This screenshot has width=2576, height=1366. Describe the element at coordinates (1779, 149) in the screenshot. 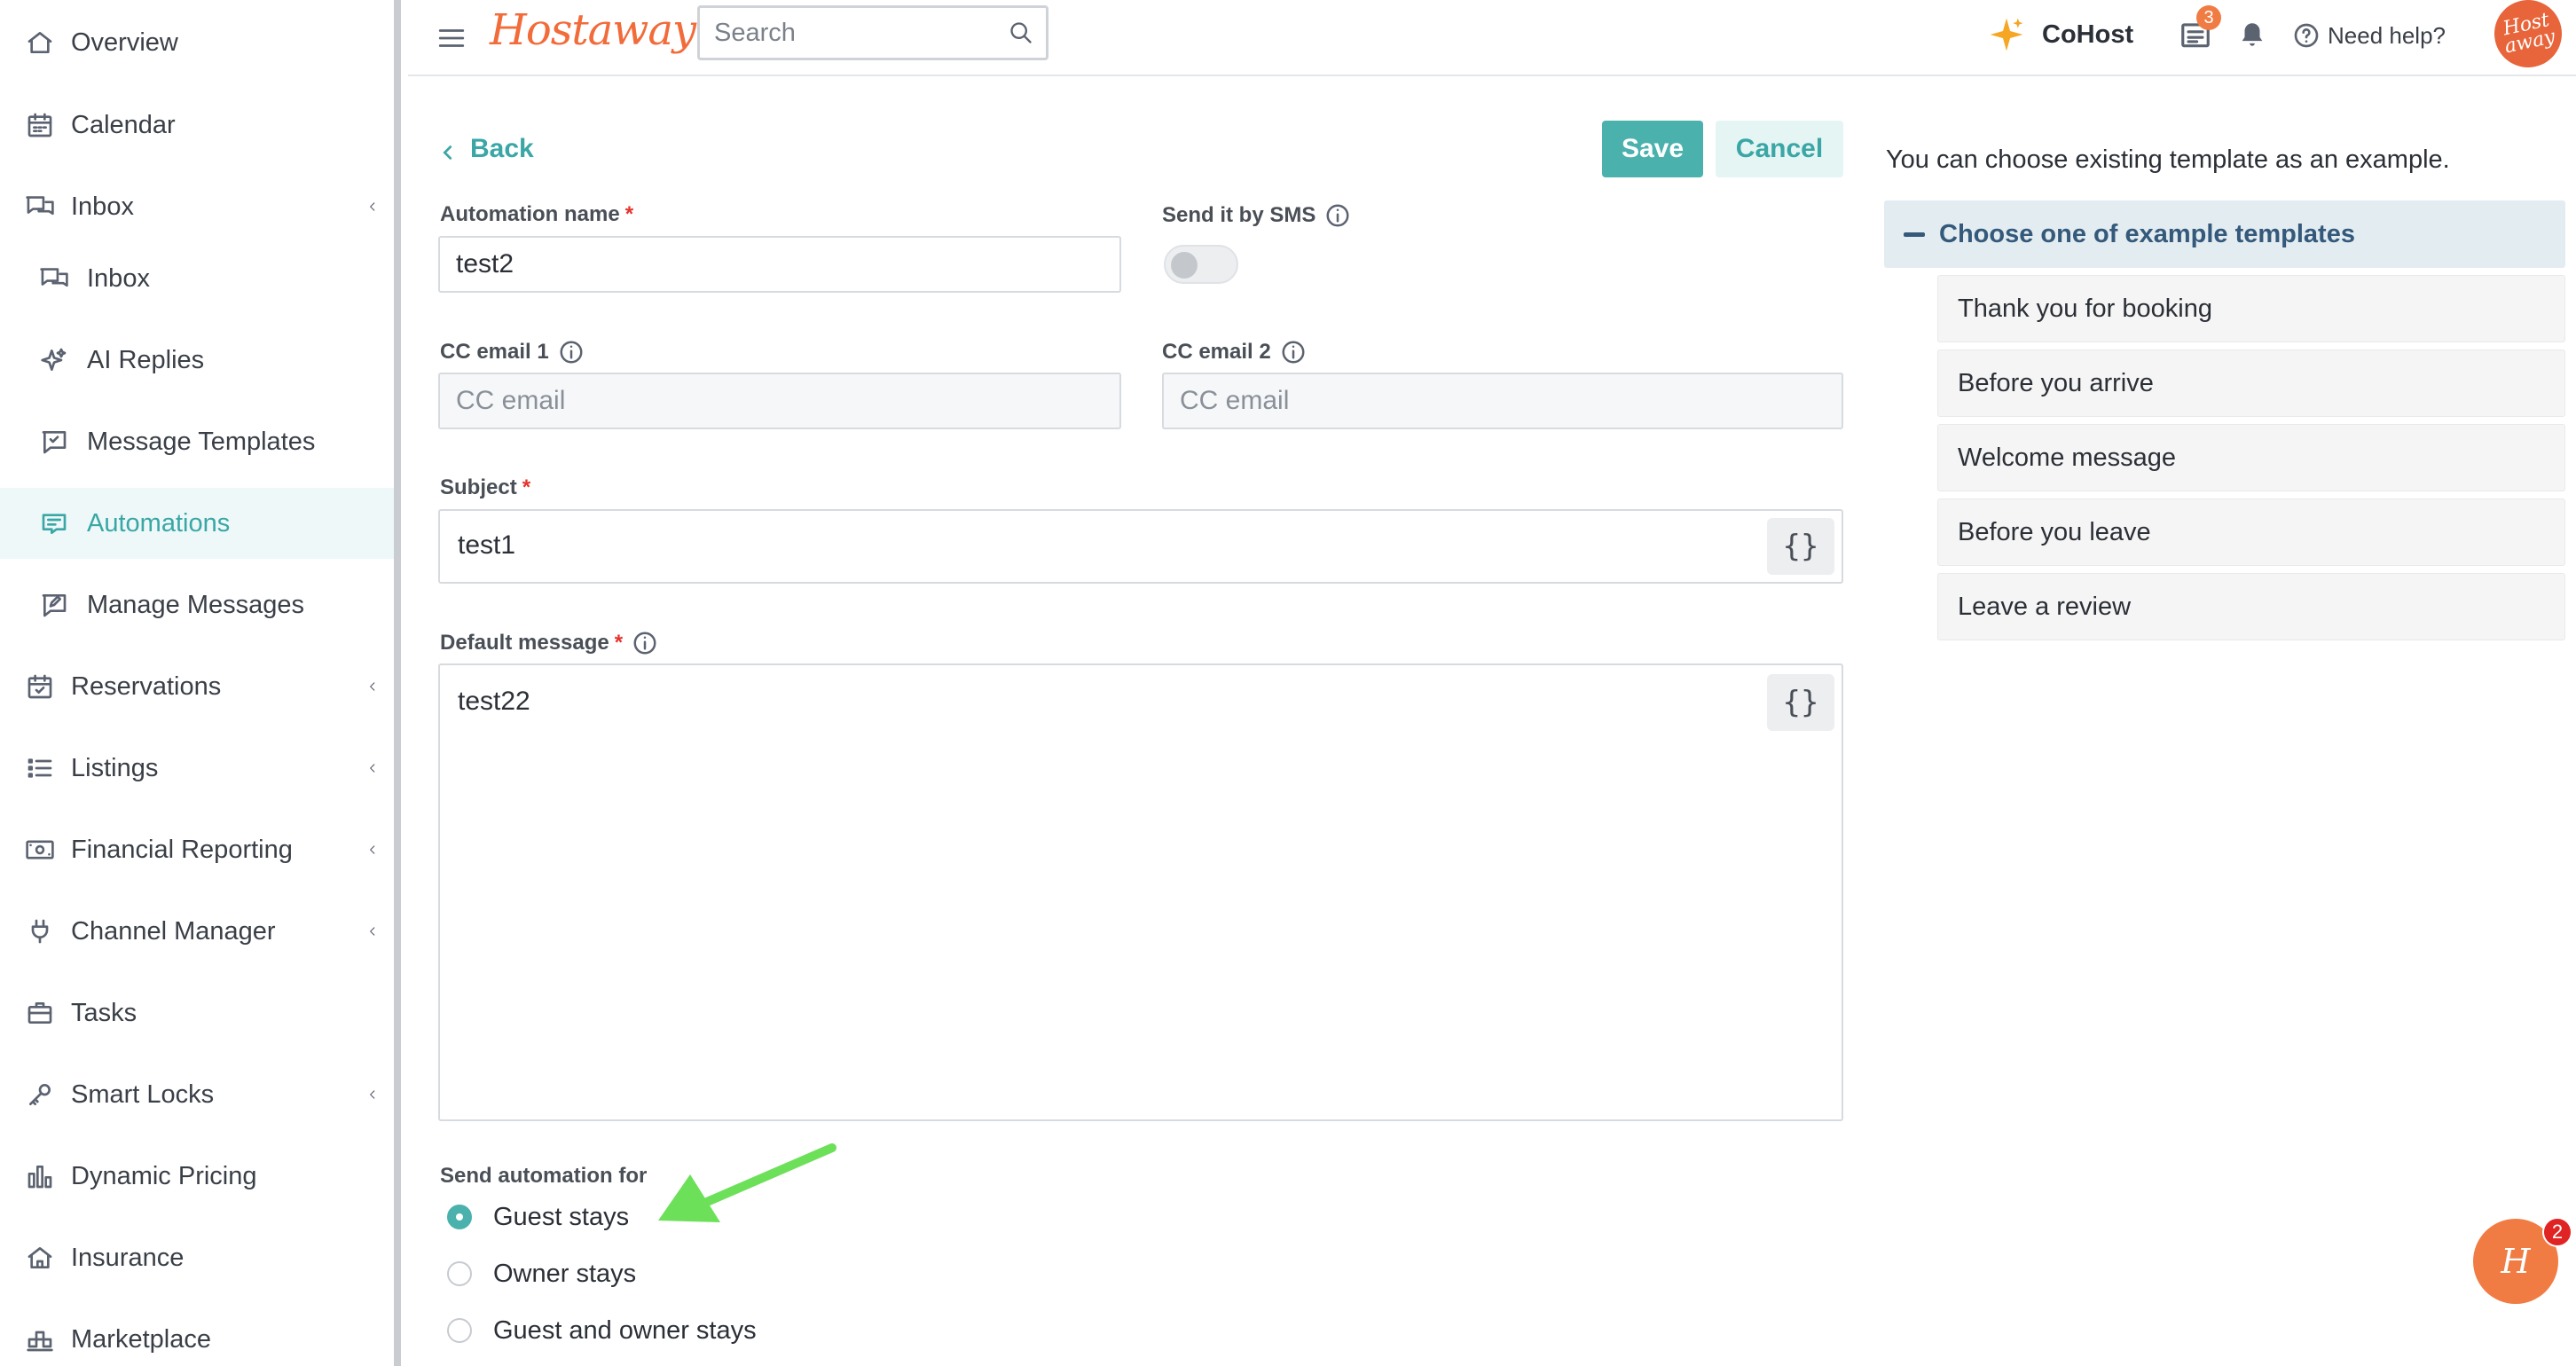

I see `cancel-button: Cancel` at that location.